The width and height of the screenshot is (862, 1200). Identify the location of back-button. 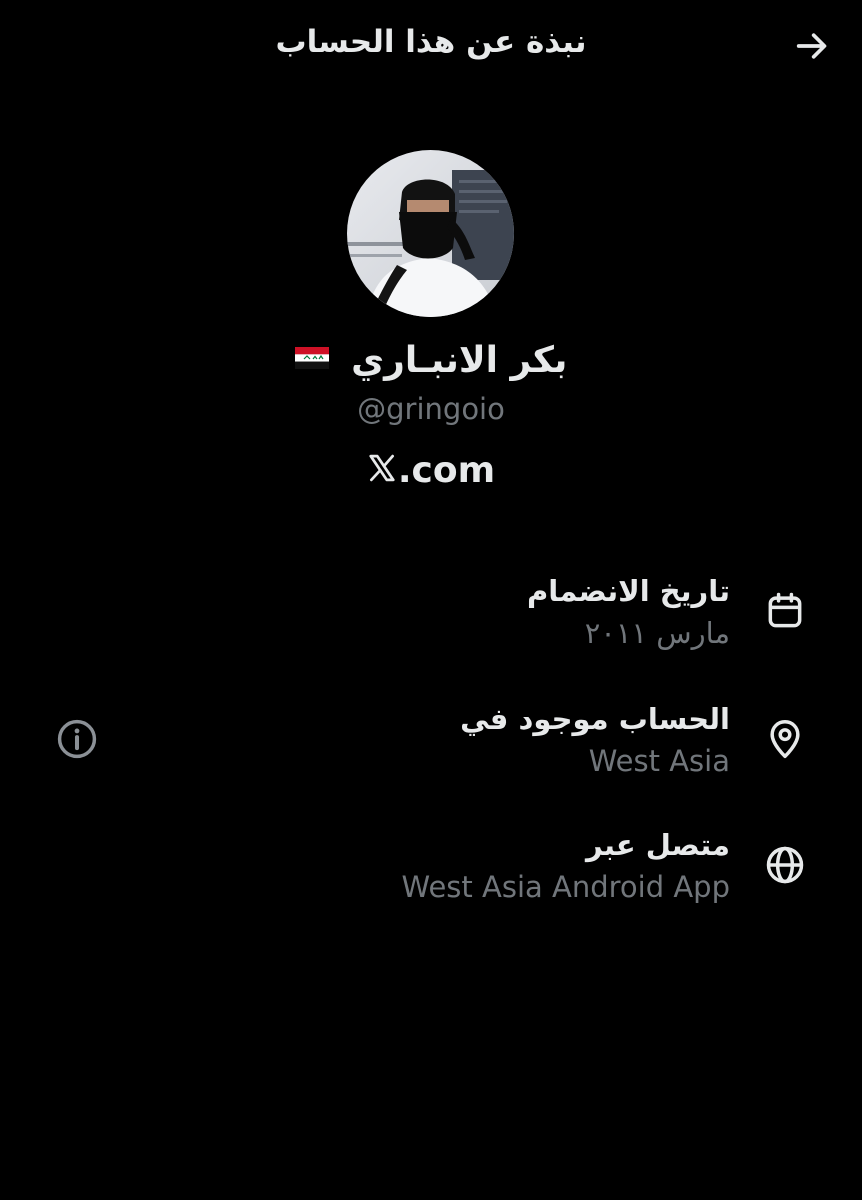
(812, 46).